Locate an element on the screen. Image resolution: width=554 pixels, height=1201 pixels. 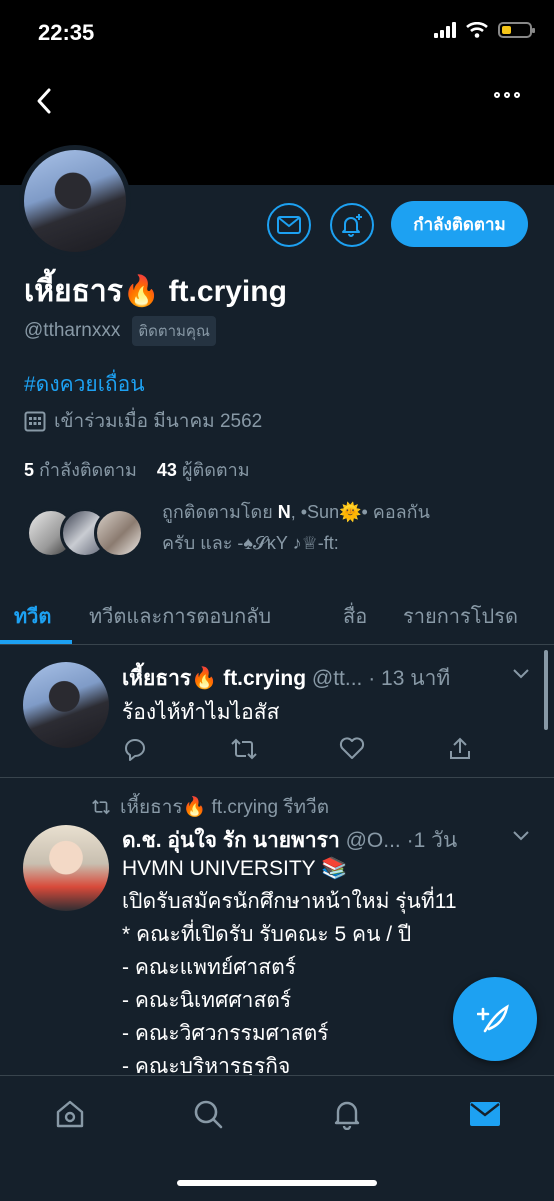
tweet-text-line: - คณะนิเทศศาสตร์ is located at coordinates (207, 1000).